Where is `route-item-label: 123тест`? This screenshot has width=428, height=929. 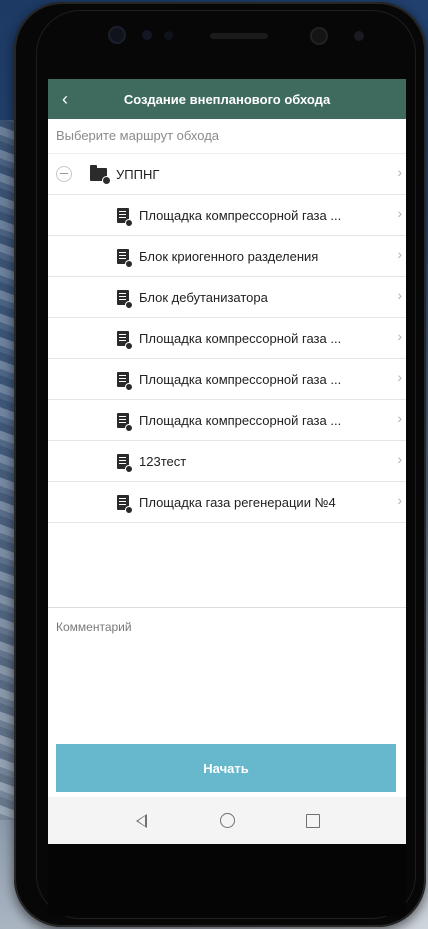 route-item-label: 123тест is located at coordinates (163, 461).